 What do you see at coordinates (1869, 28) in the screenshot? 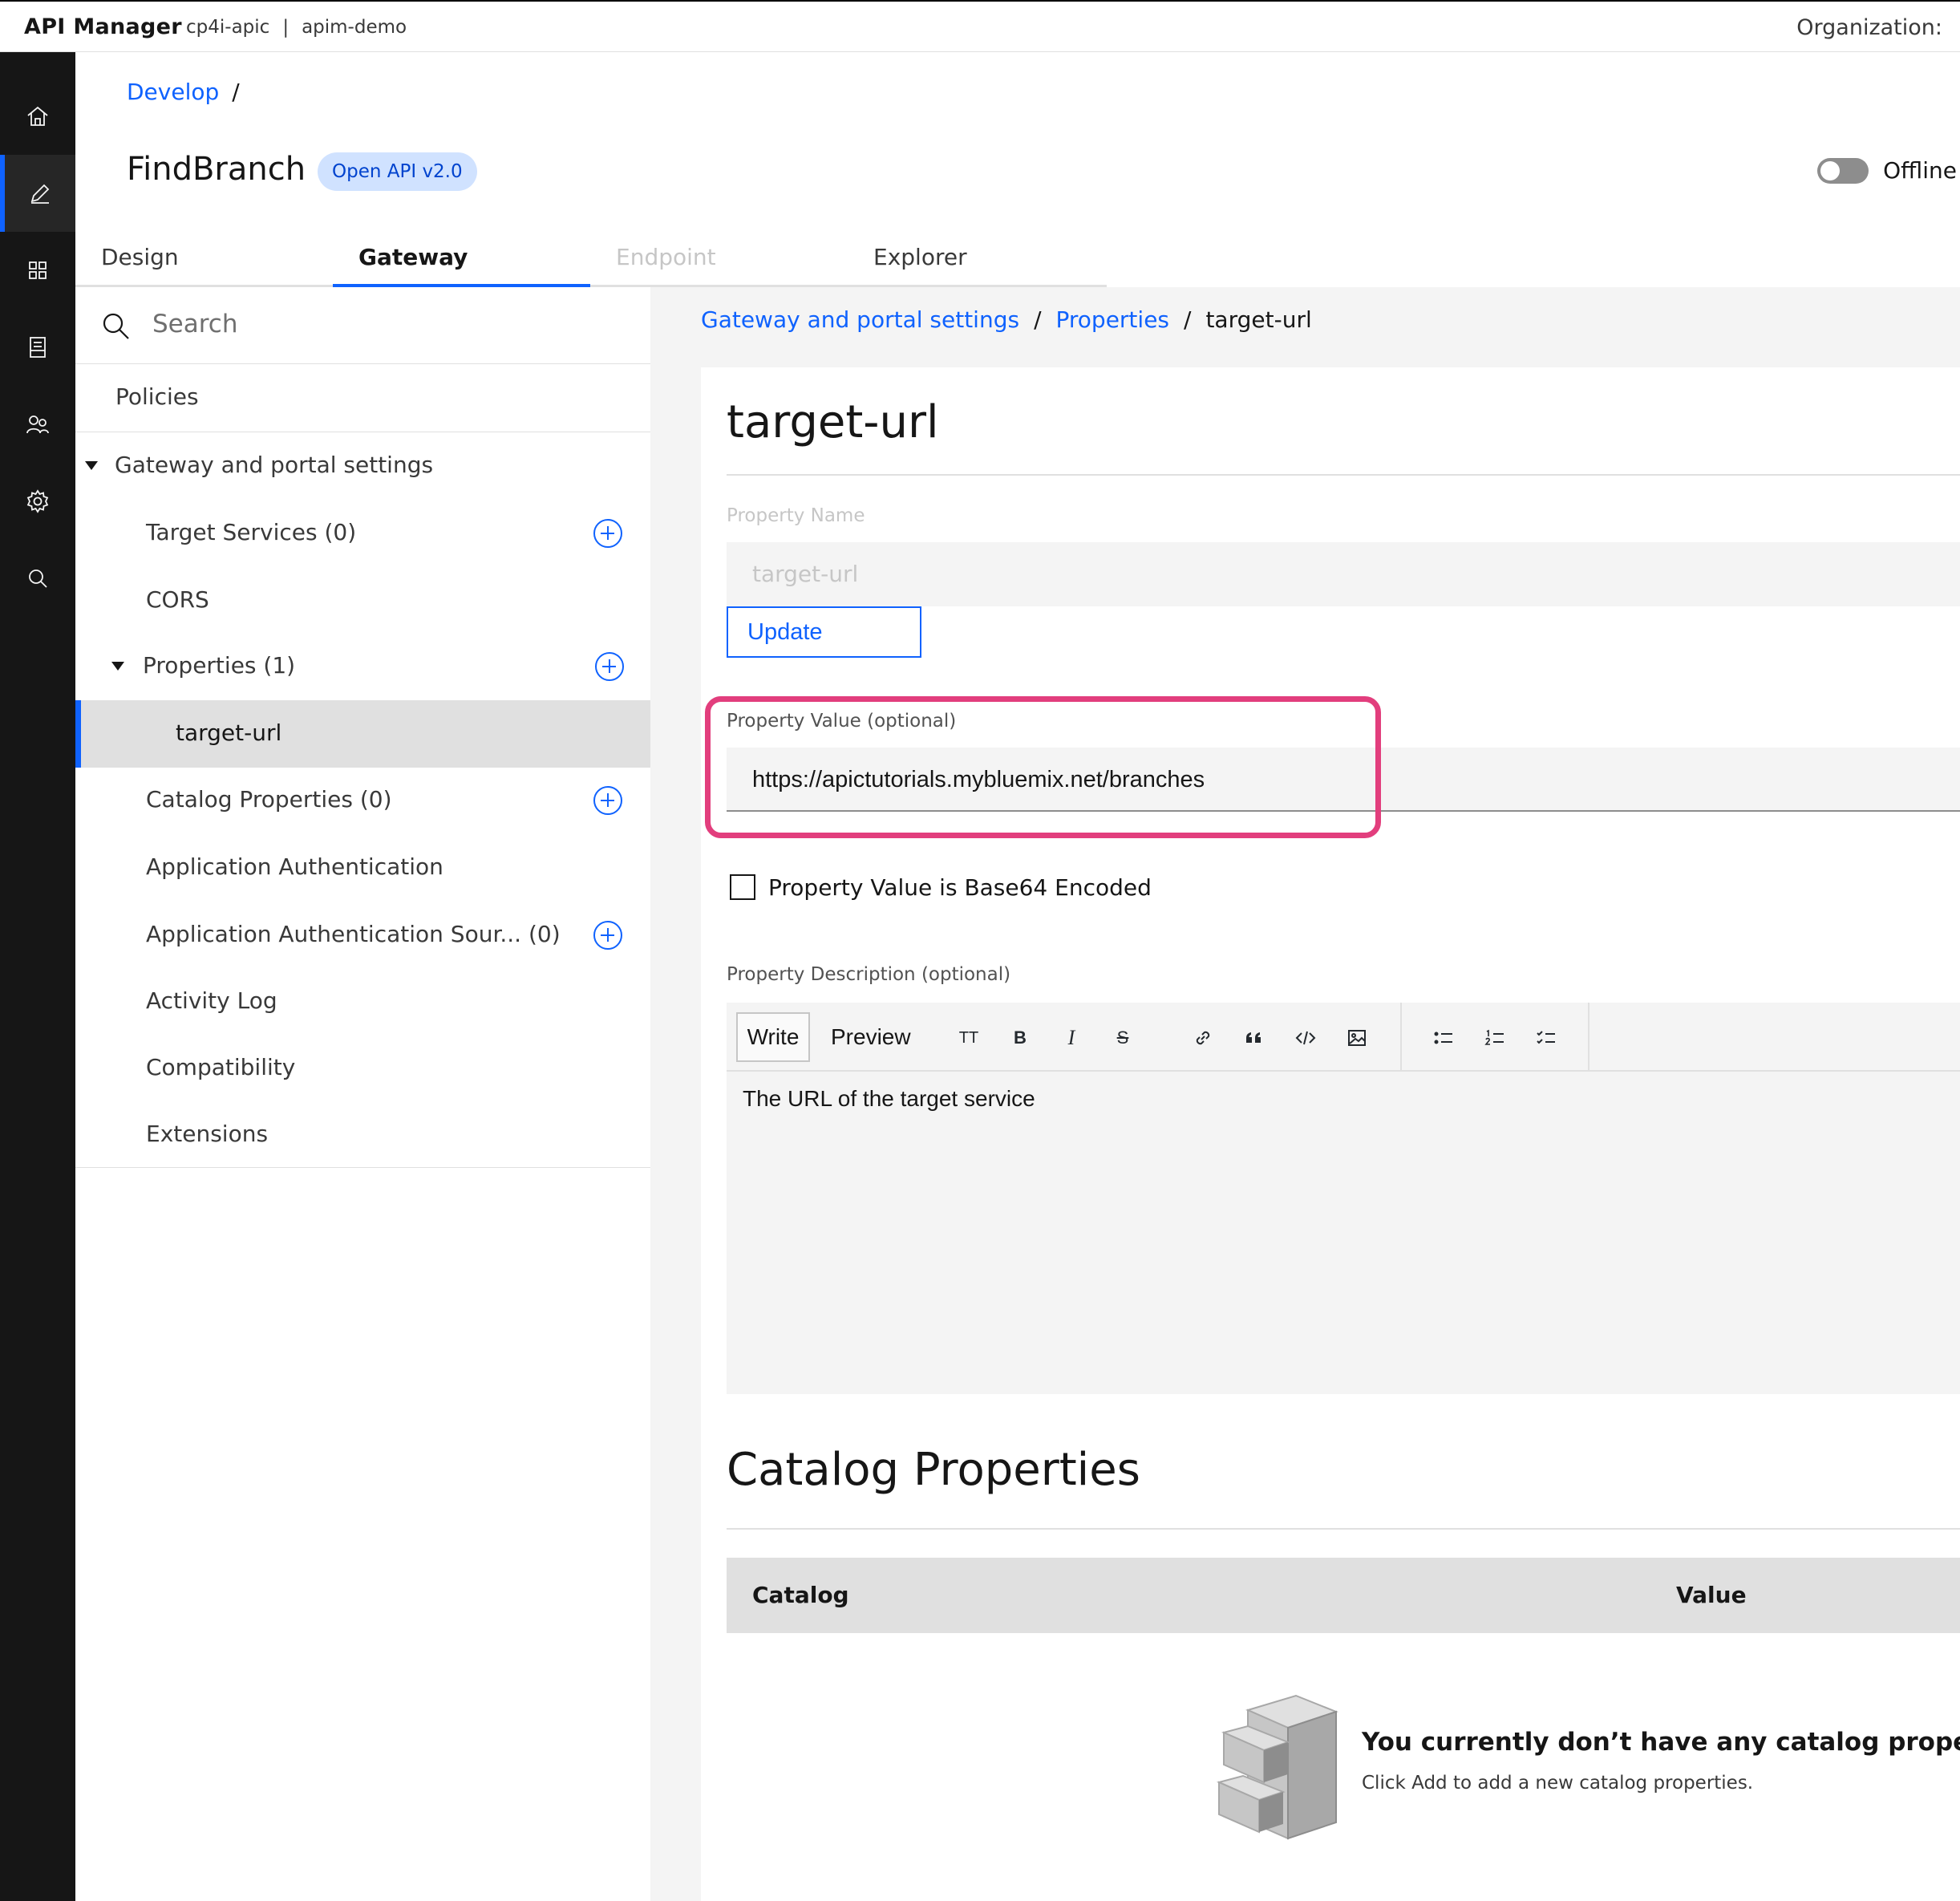
I see `organization-selector: Organization:` at bounding box center [1869, 28].